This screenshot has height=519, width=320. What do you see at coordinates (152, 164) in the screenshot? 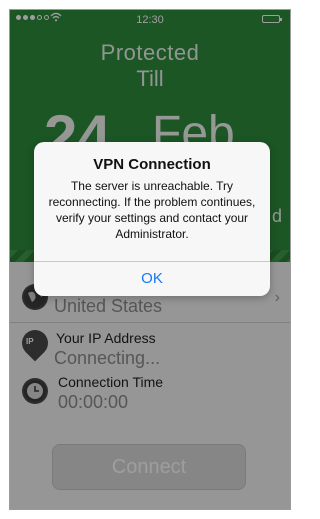
I see `alert-title: VPN Connection` at bounding box center [152, 164].